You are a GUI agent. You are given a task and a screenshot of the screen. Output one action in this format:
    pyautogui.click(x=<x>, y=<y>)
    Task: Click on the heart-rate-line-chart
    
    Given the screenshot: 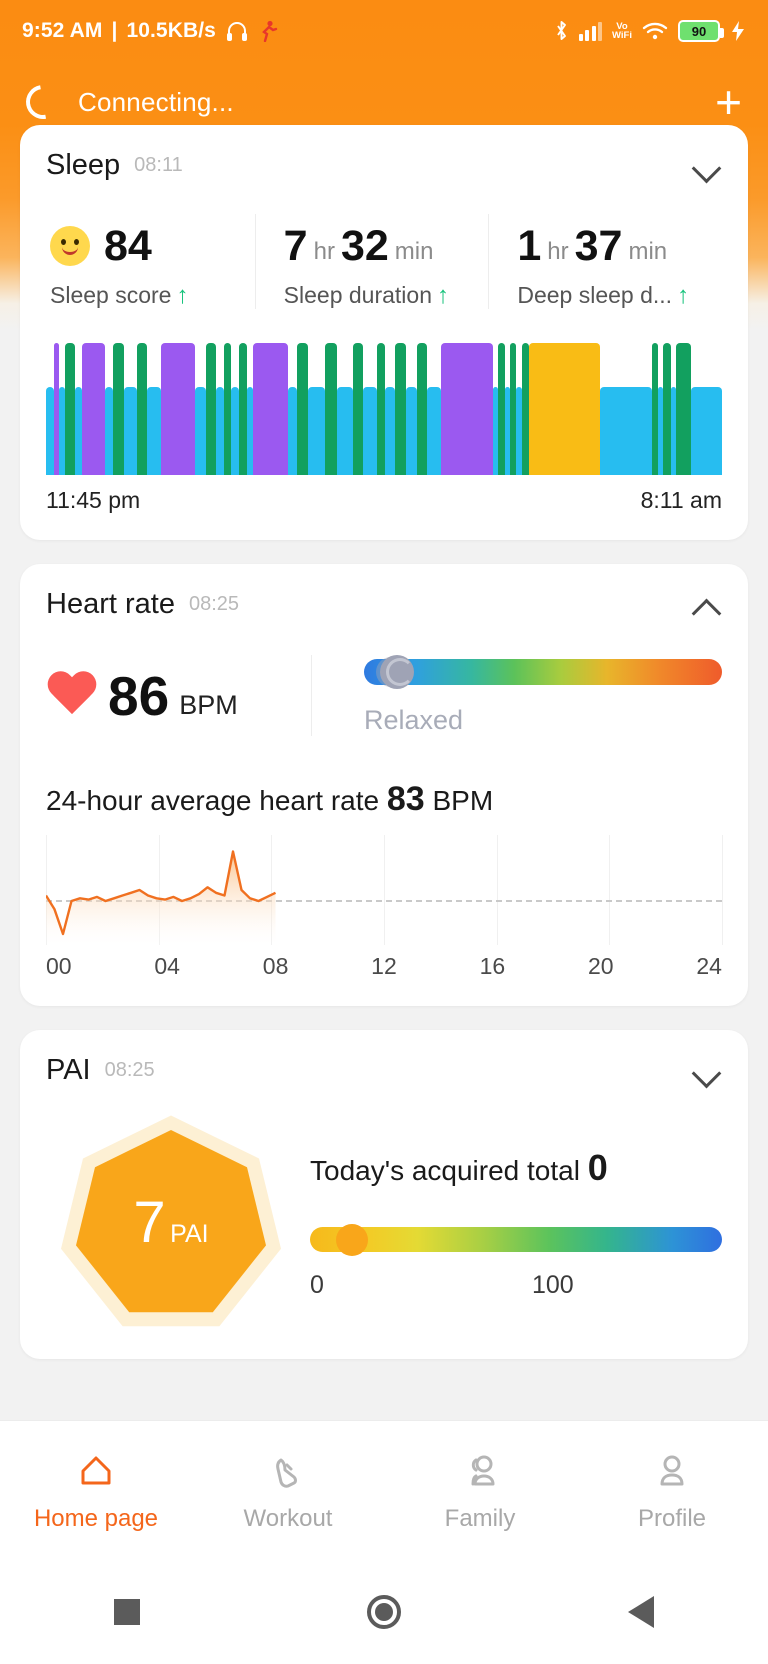 What is the action you would take?
    pyautogui.click(x=384, y=890)
    